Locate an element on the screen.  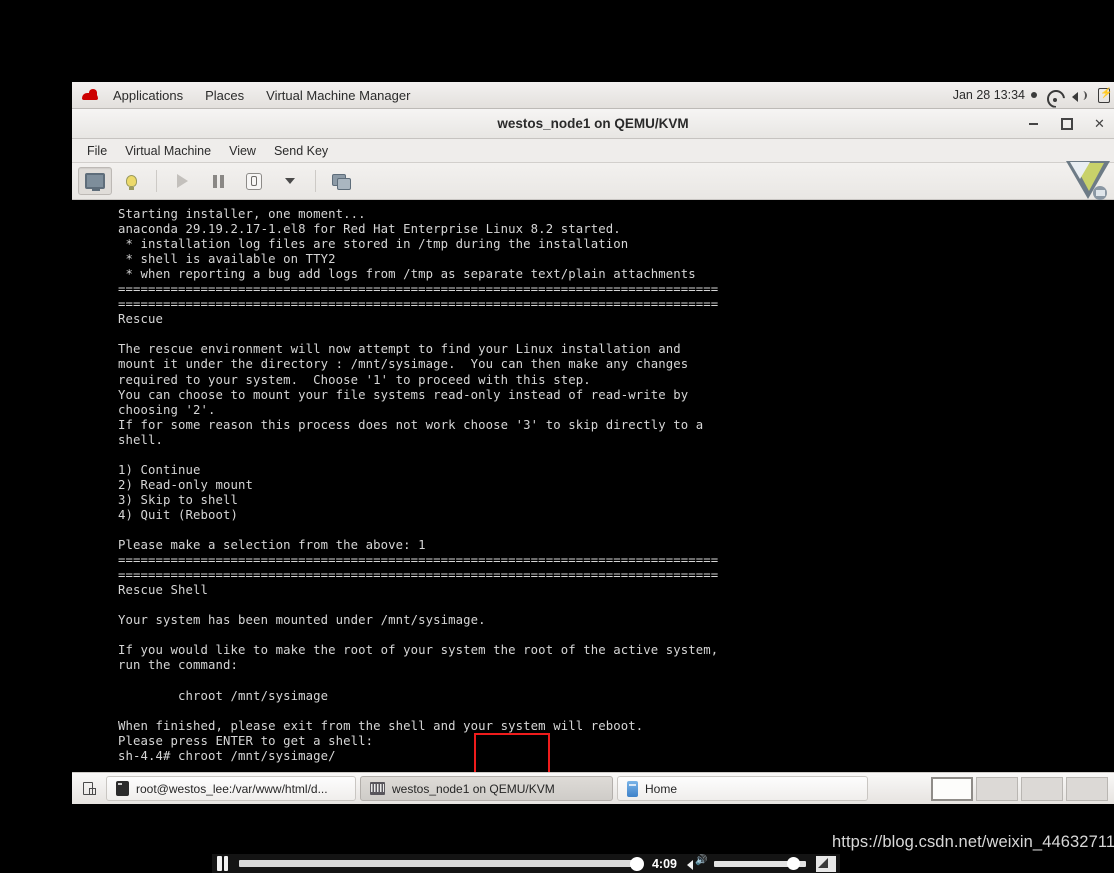
fullscreen-icon is located at coordinates (826, 863).